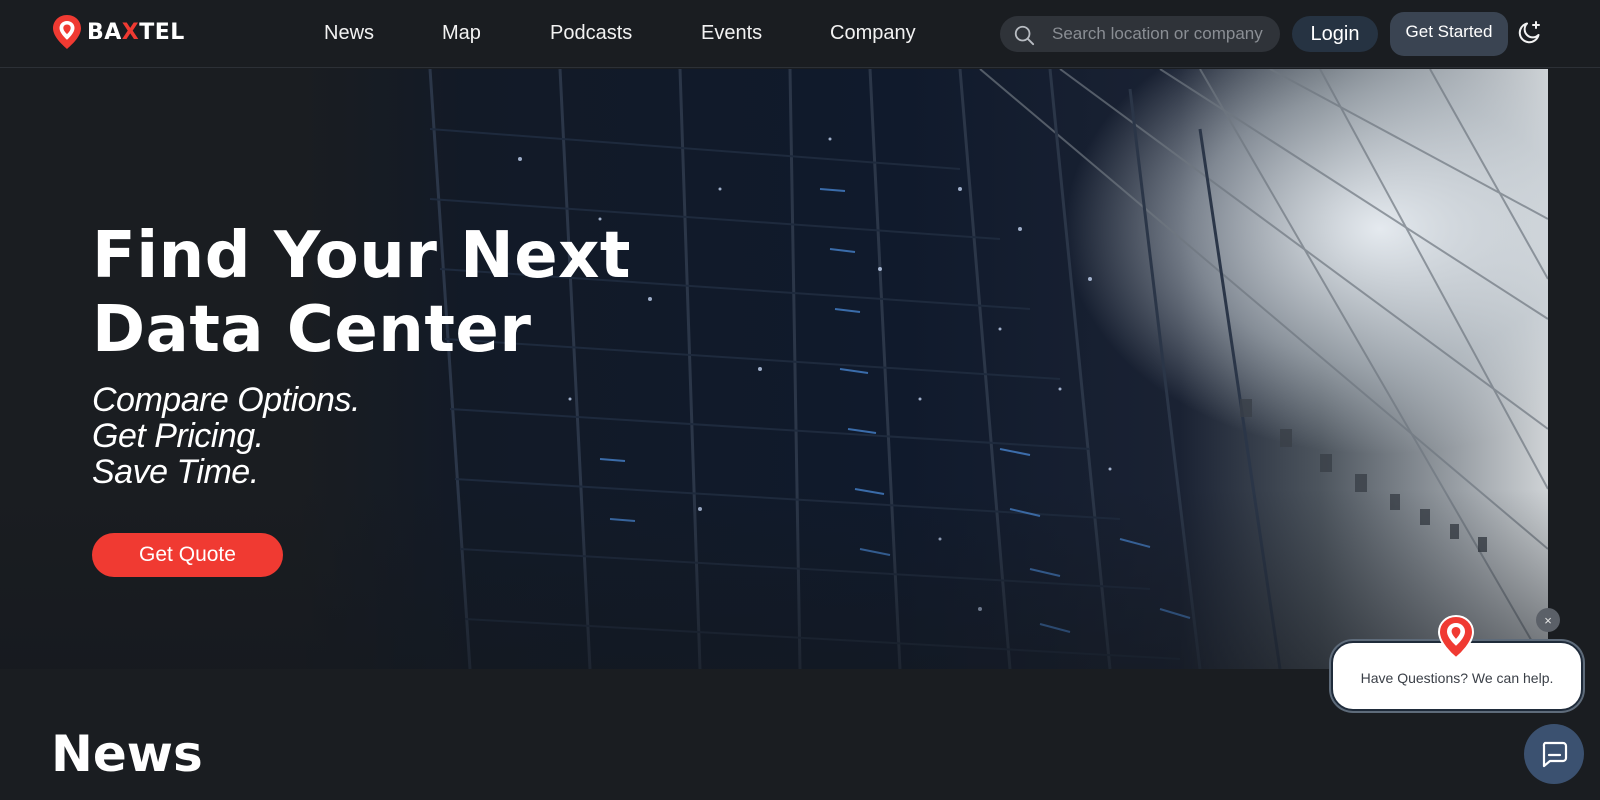 Image resolution: width=1600 pixels, height=800 pixels. What do you see at coordinates (187, 555) in the screenshot?
I see `get-quote-button: Get Quote` at bounding box center [187, 555].